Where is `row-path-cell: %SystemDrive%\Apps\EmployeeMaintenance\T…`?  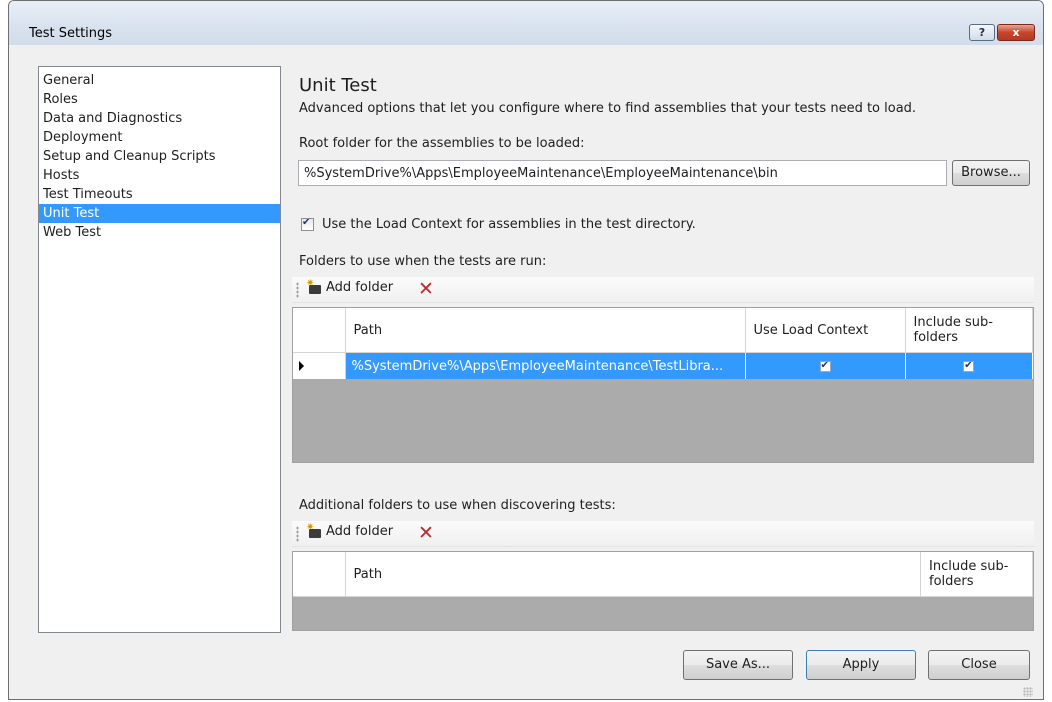 row-path-cell: %SystemDrive%\Apps\EmployeeMaintenance\T… is located at coordinates (545, 365).